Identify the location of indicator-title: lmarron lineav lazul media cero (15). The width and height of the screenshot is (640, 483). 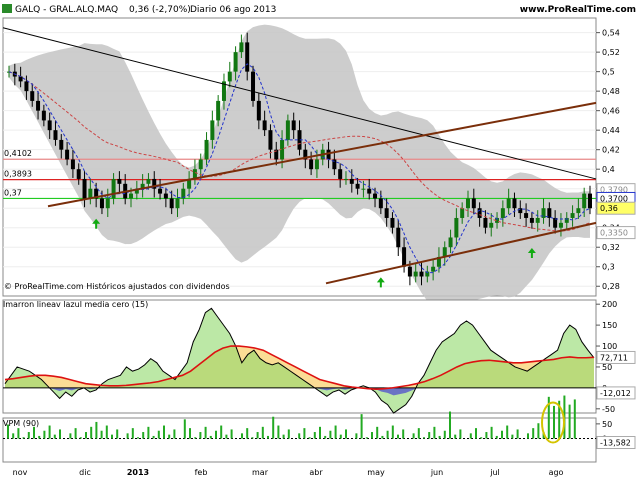
(75, 304).